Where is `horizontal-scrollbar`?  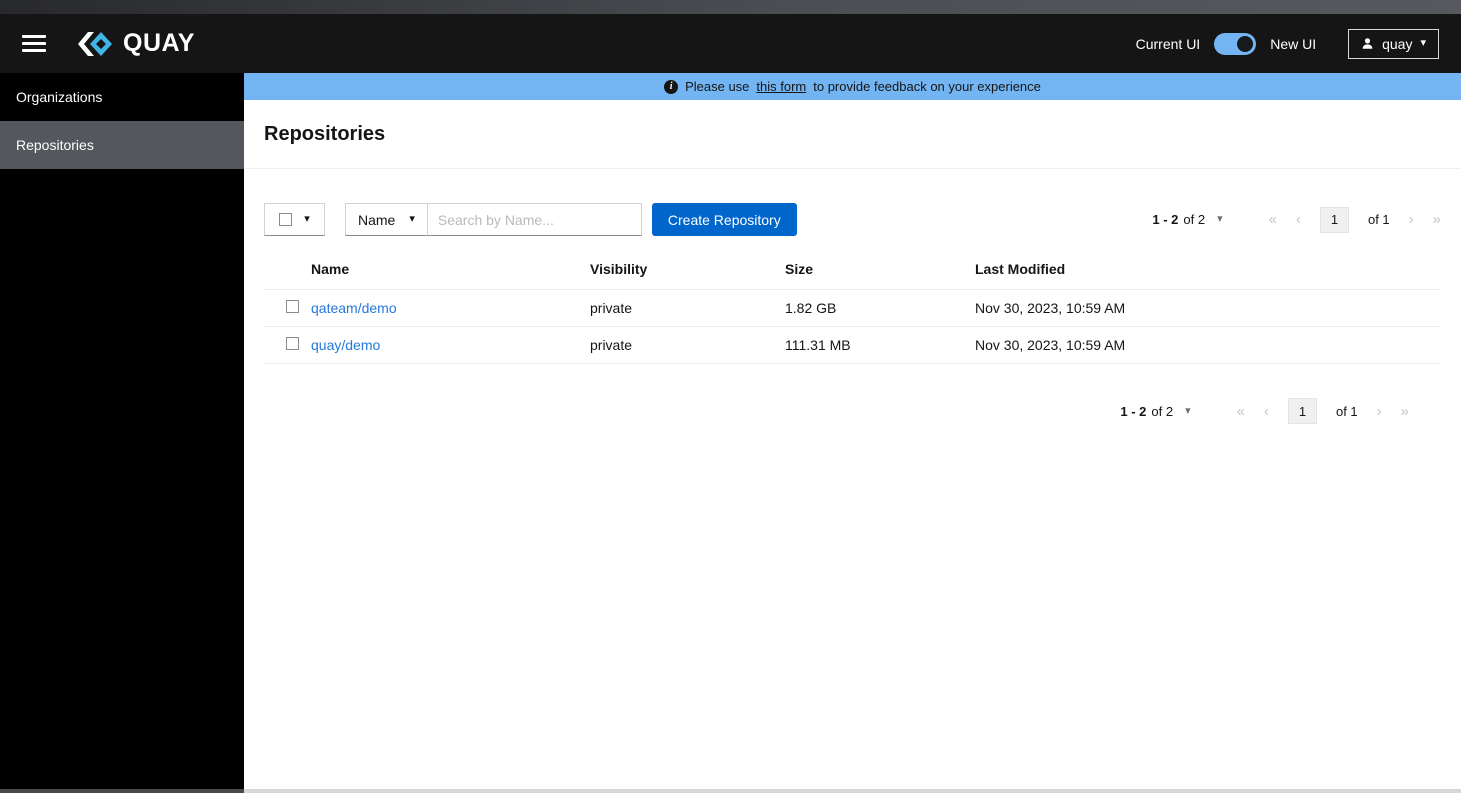 horizontal-scrollbar is located at coordinates (730, 791).